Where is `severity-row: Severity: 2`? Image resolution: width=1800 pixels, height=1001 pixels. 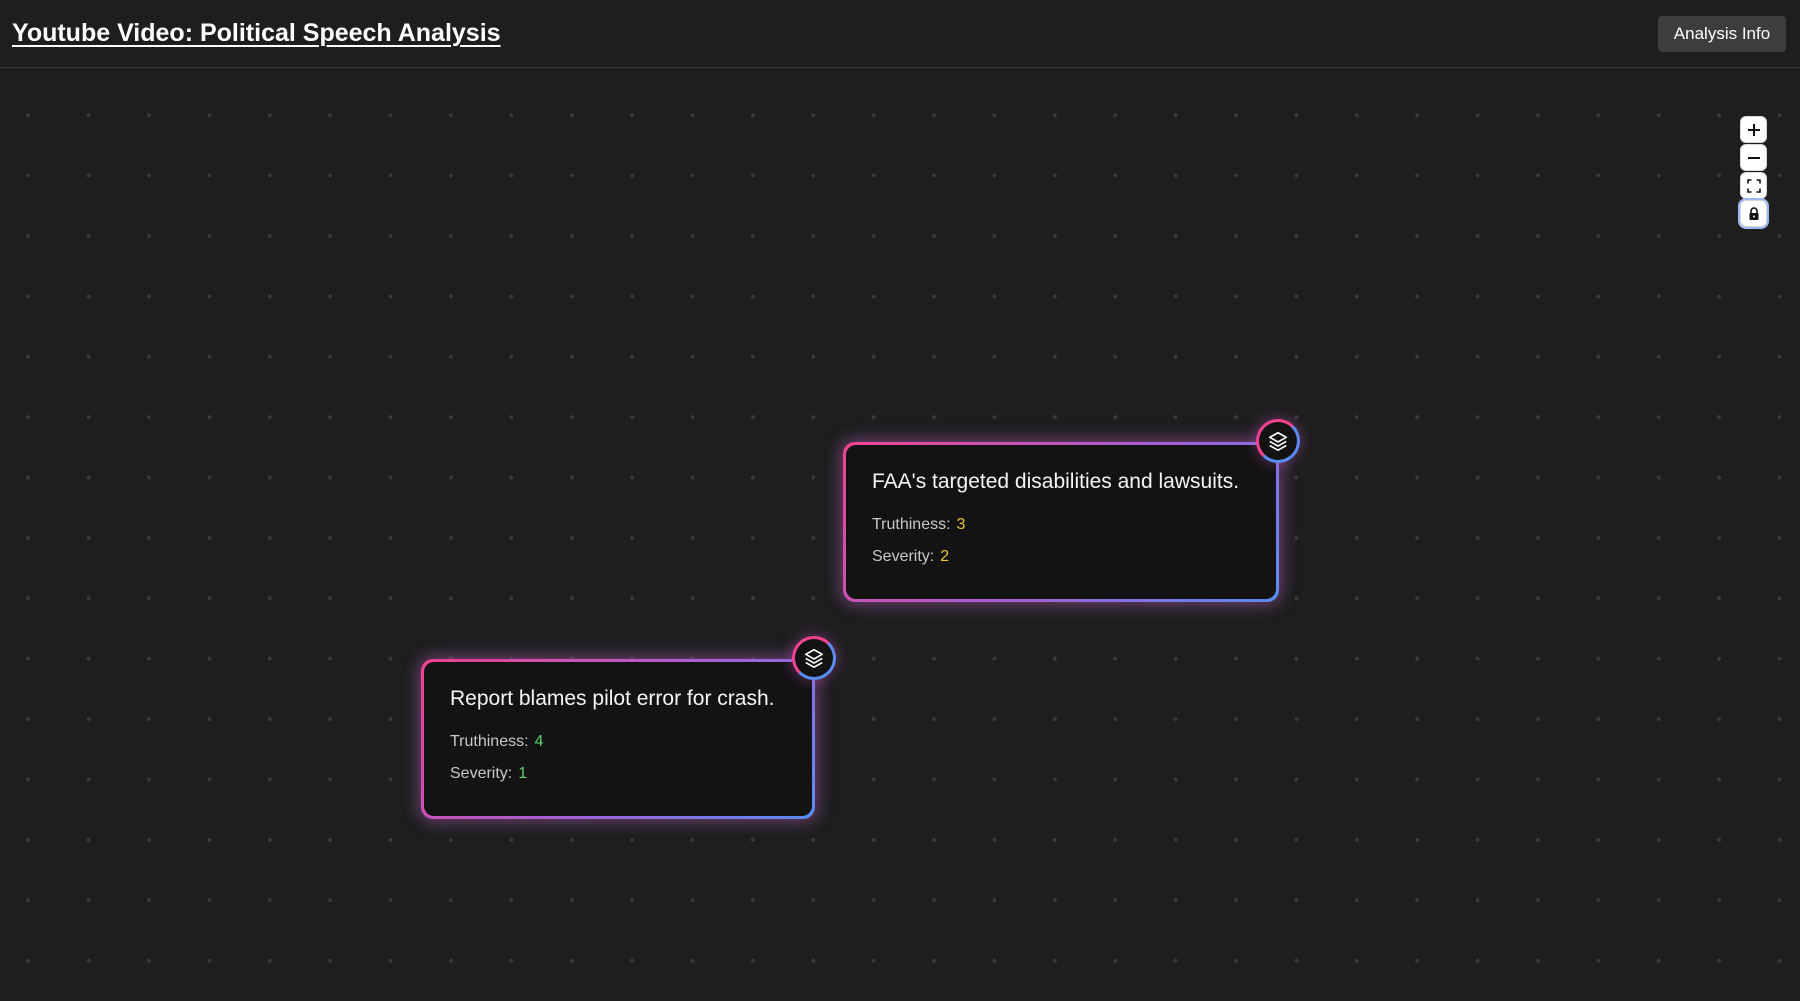
severity-row: Severity: 2 is located at coordinates (1061, 557).